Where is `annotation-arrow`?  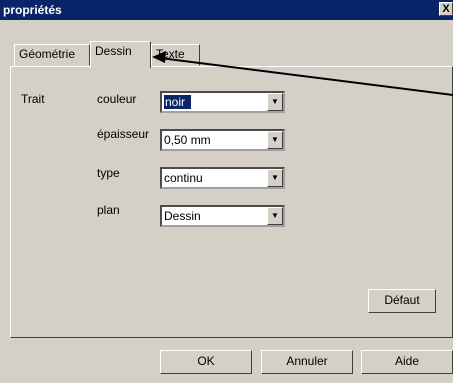
annotation-arrow is located at coordinates (302, 73).